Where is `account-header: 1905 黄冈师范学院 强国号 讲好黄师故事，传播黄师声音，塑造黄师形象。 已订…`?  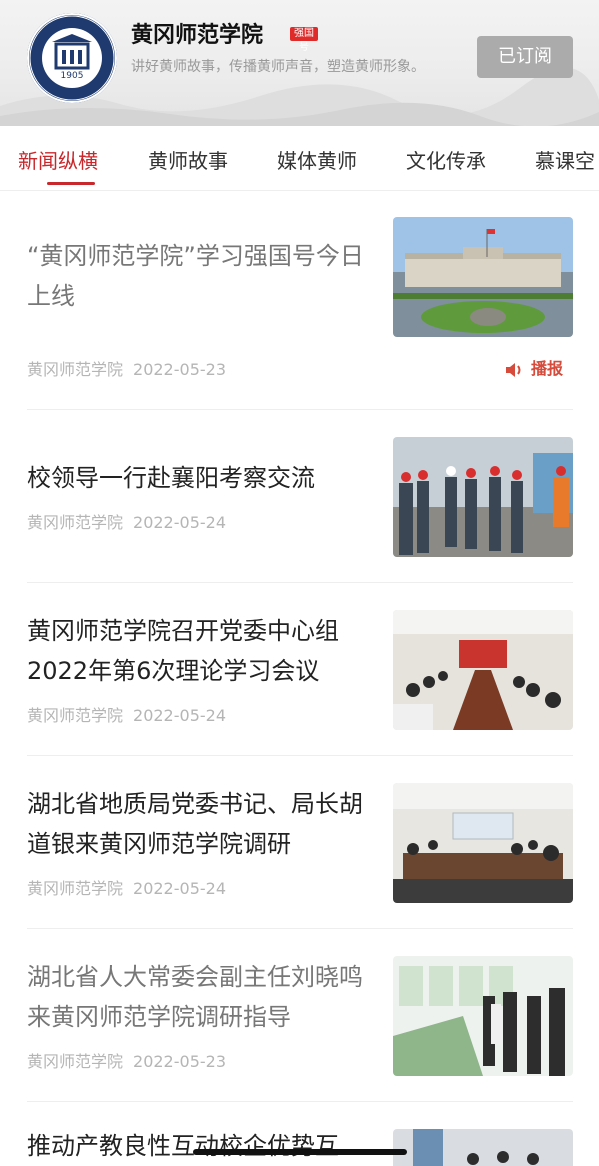 account-header: 1905 黄冈师范学院 强国号 讲好黄师故事，传播黄师声音，塑造黄师形象。 已订… is located at coordinates (299, 63).